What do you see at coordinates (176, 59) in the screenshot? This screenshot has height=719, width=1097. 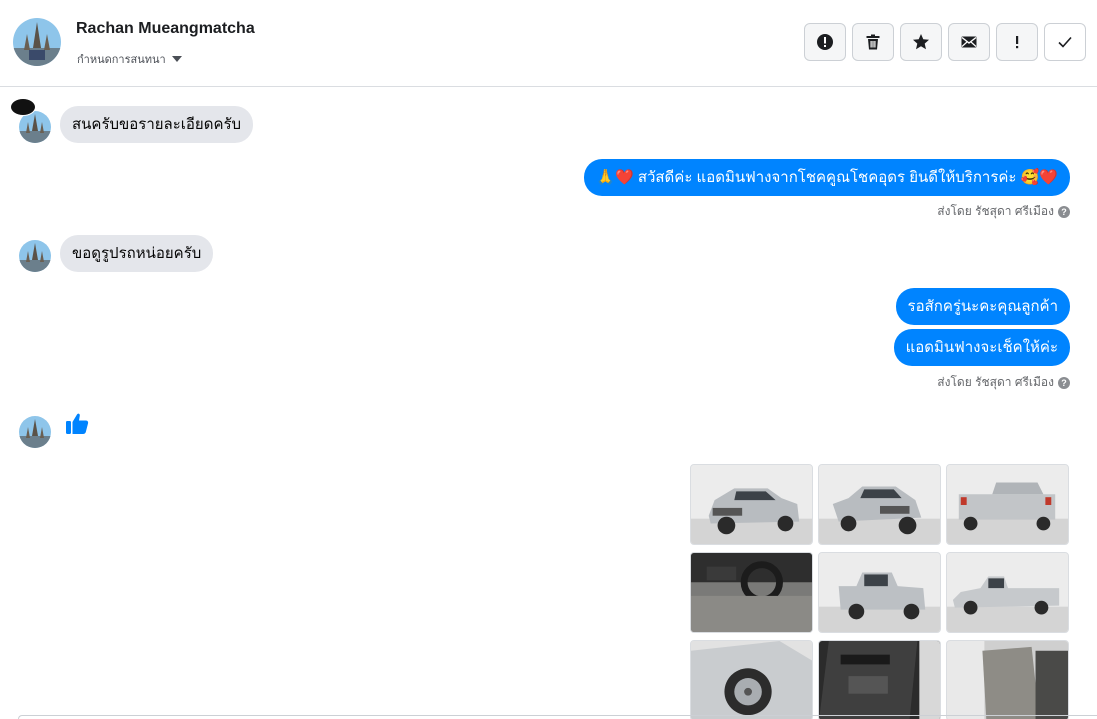 I see `caret-down-icon` at bounding box center [176, 59].